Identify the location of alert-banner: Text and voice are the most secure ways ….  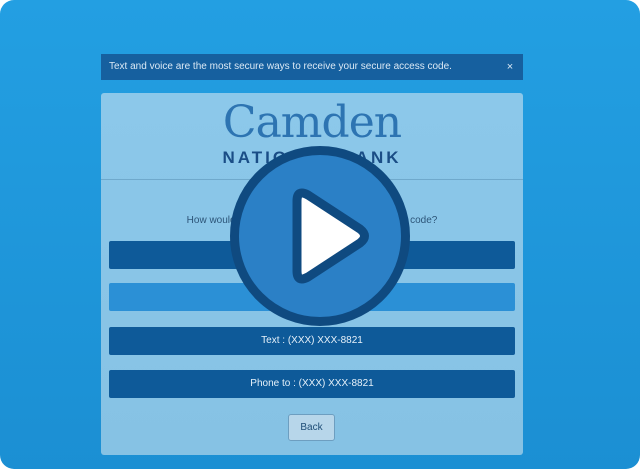
(312, 67).